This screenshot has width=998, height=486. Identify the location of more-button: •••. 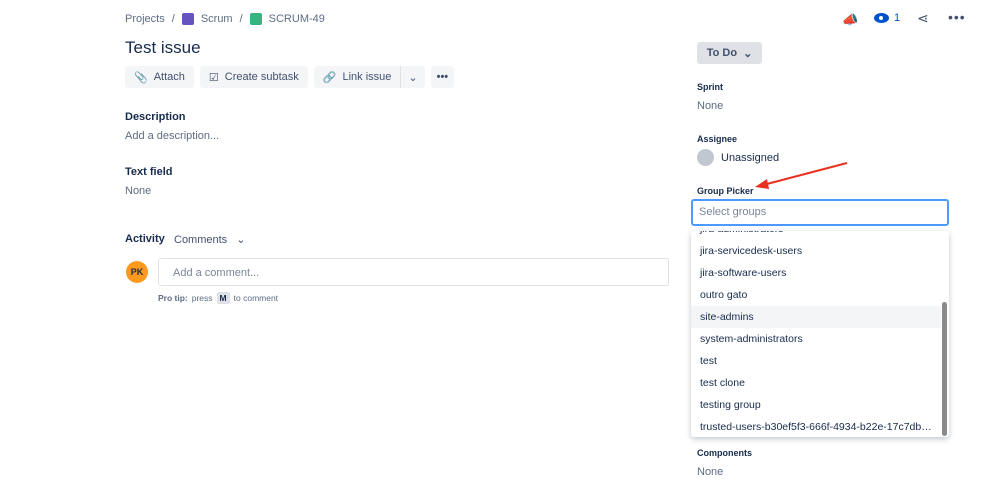
(442, 77).